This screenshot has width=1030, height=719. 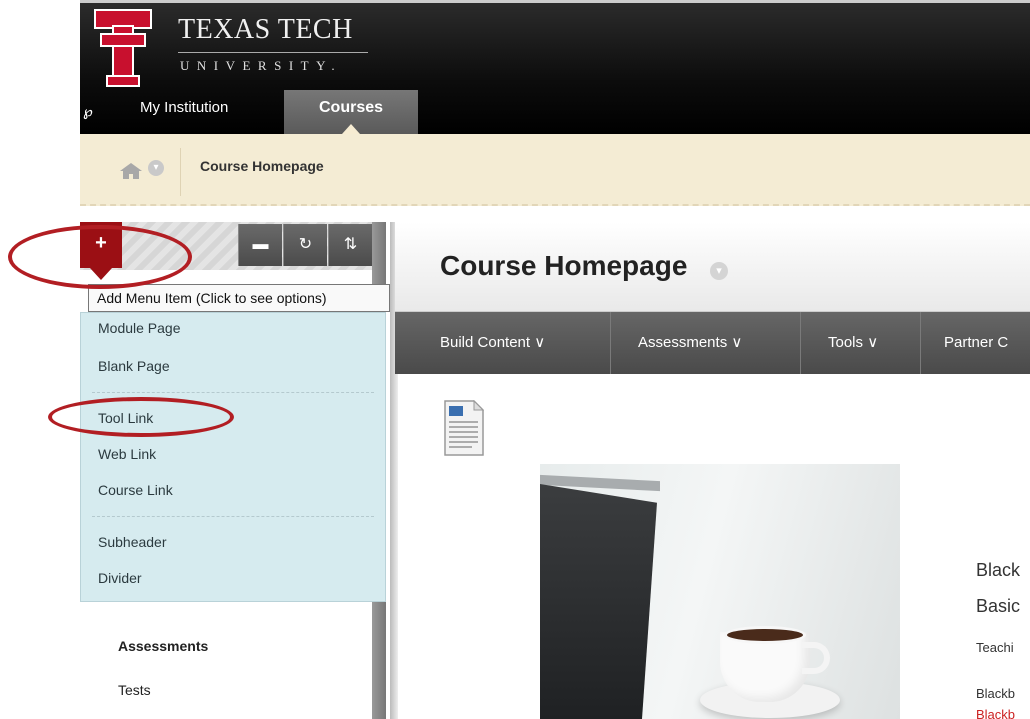 I want to click on assessments-menu: Assessments ∨, so click(x=690, y=343).